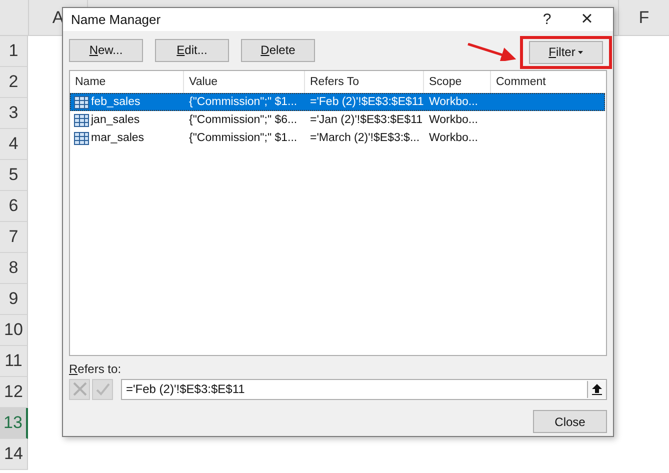 The height and width of the screenshot is (473, 669). I want to click on table-cell: ='Jan (2)'!$E$3:$E$11, so click(366, 120).